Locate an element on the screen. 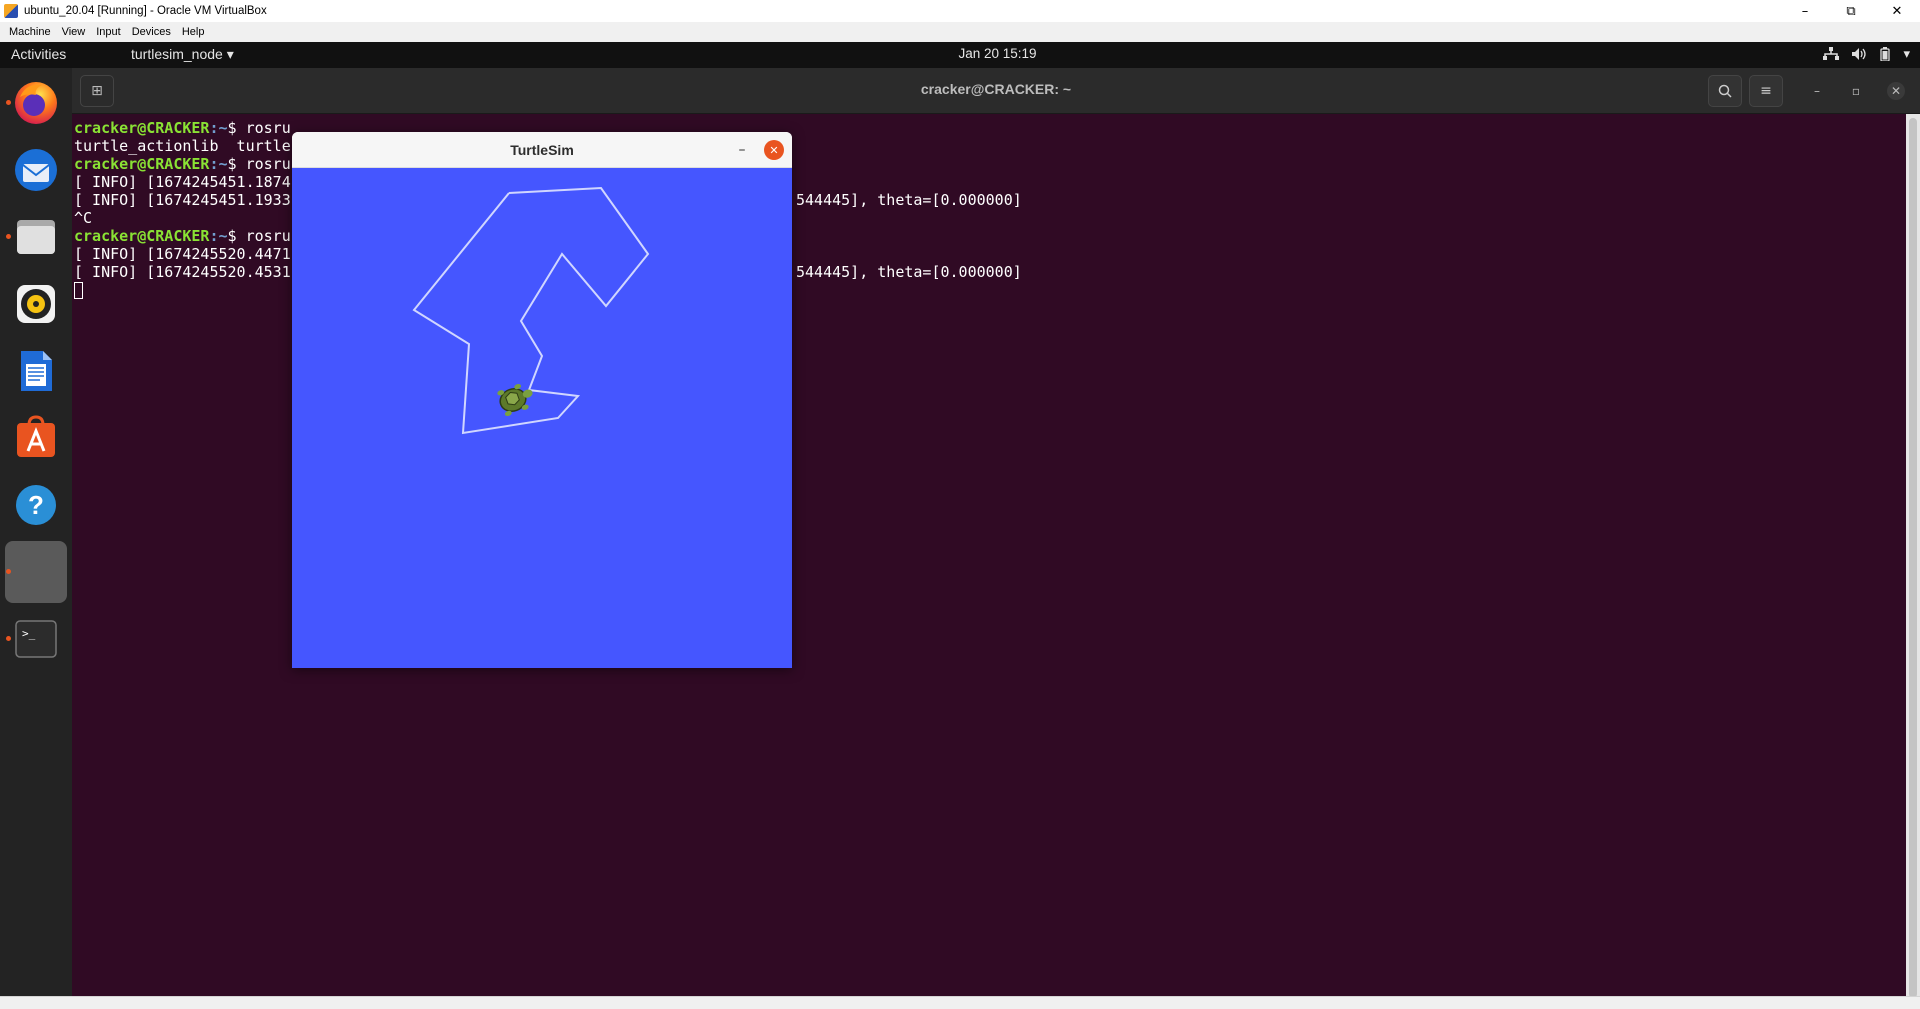  search-button is located at coordinates (1725, 91).